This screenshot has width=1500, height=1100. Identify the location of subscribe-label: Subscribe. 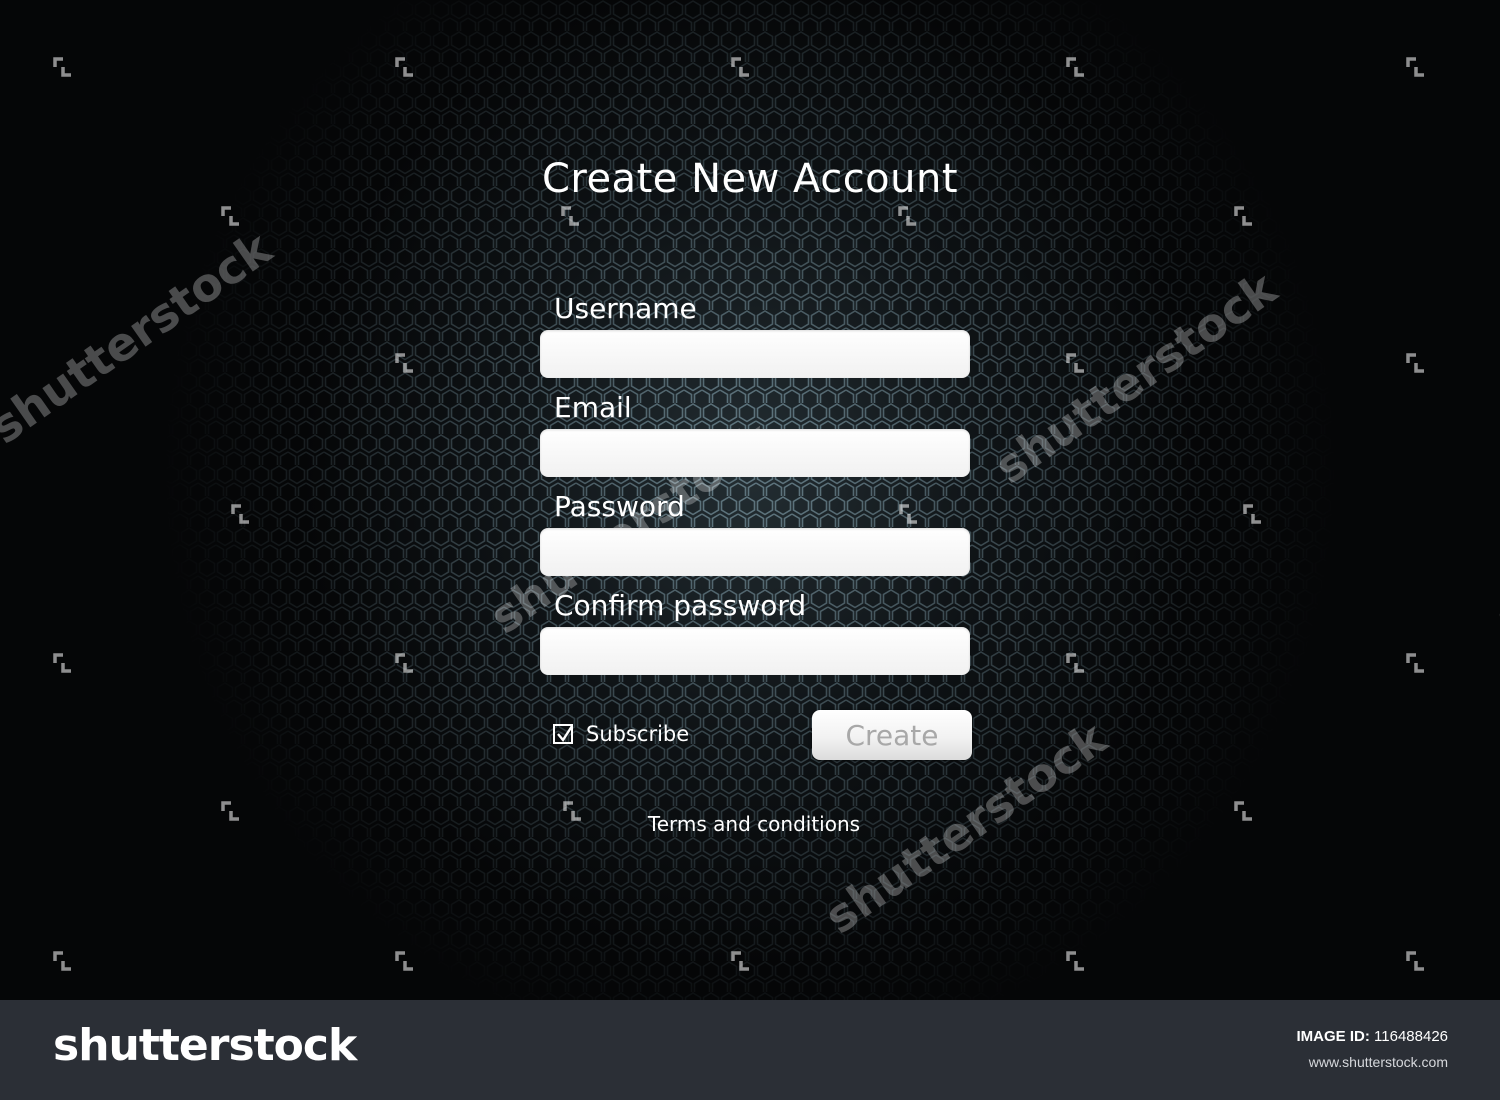
(638, 734).